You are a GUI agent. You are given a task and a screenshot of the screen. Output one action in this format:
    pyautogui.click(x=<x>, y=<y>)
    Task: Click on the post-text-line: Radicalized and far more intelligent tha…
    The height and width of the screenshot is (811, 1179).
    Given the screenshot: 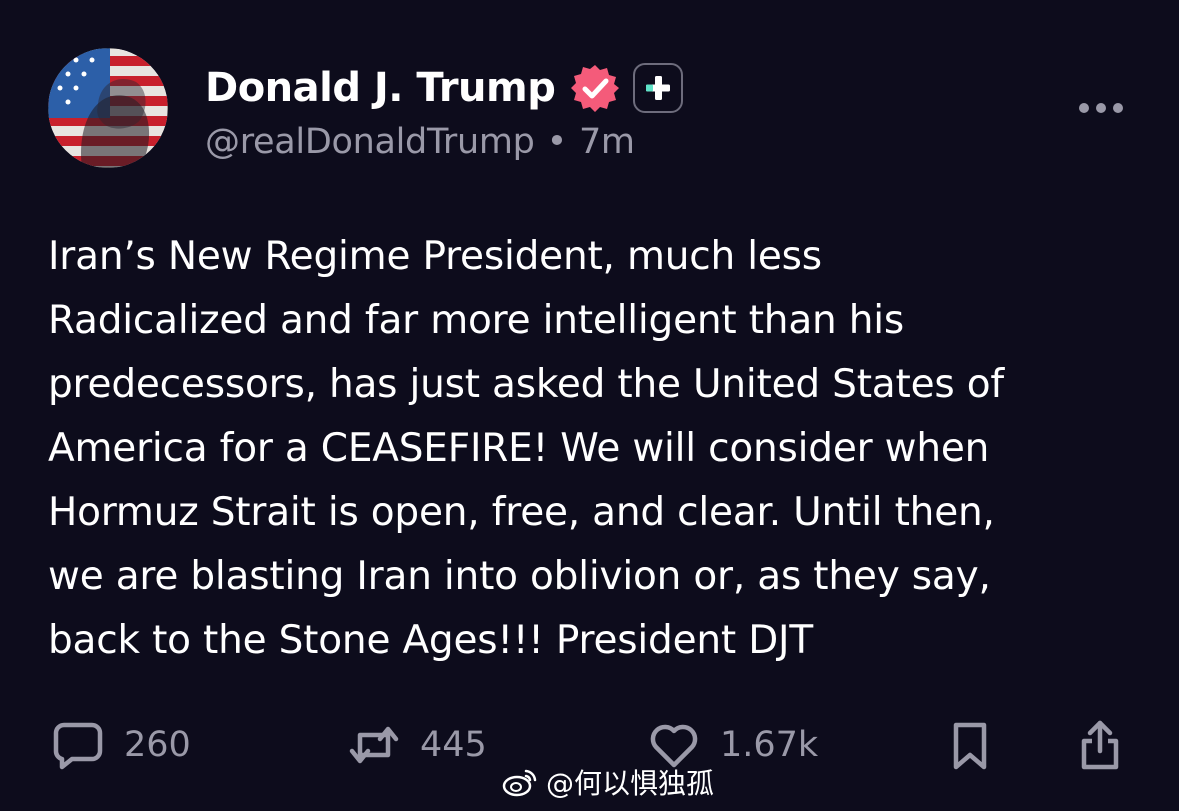 What is the action you would take?
    pyautogui.click(x=476, y=320)
    